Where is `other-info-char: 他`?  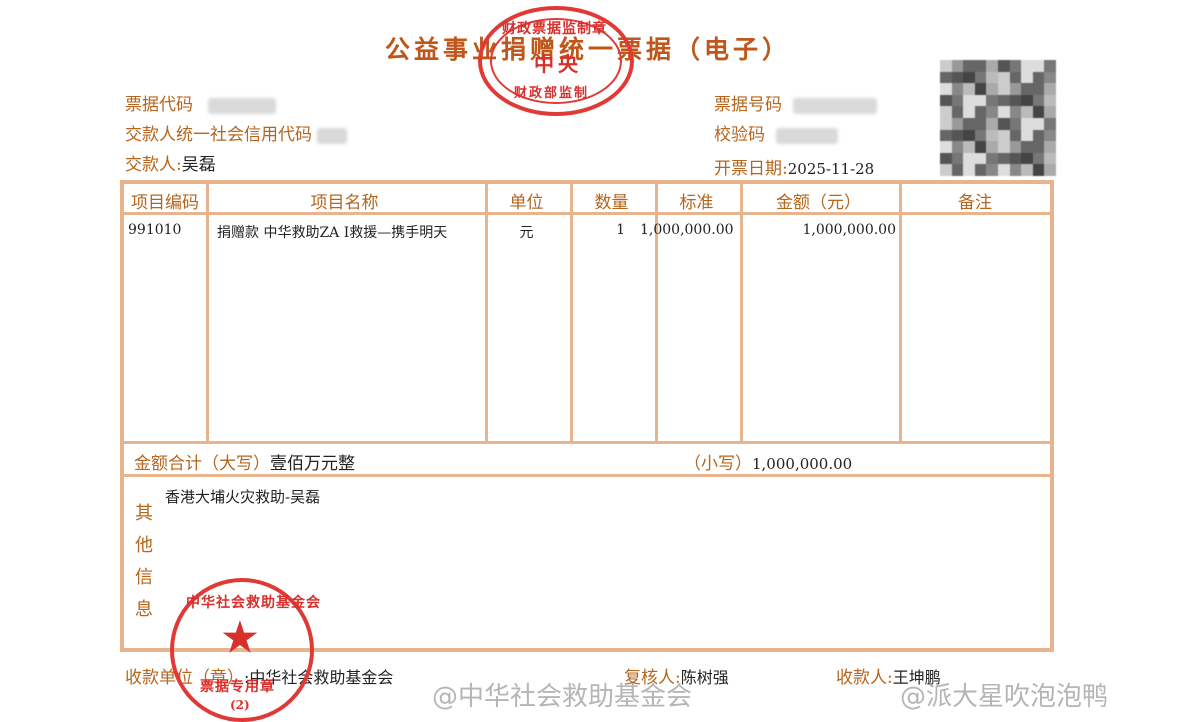 other-info-char: 他 is located at coordinates (144, 545).